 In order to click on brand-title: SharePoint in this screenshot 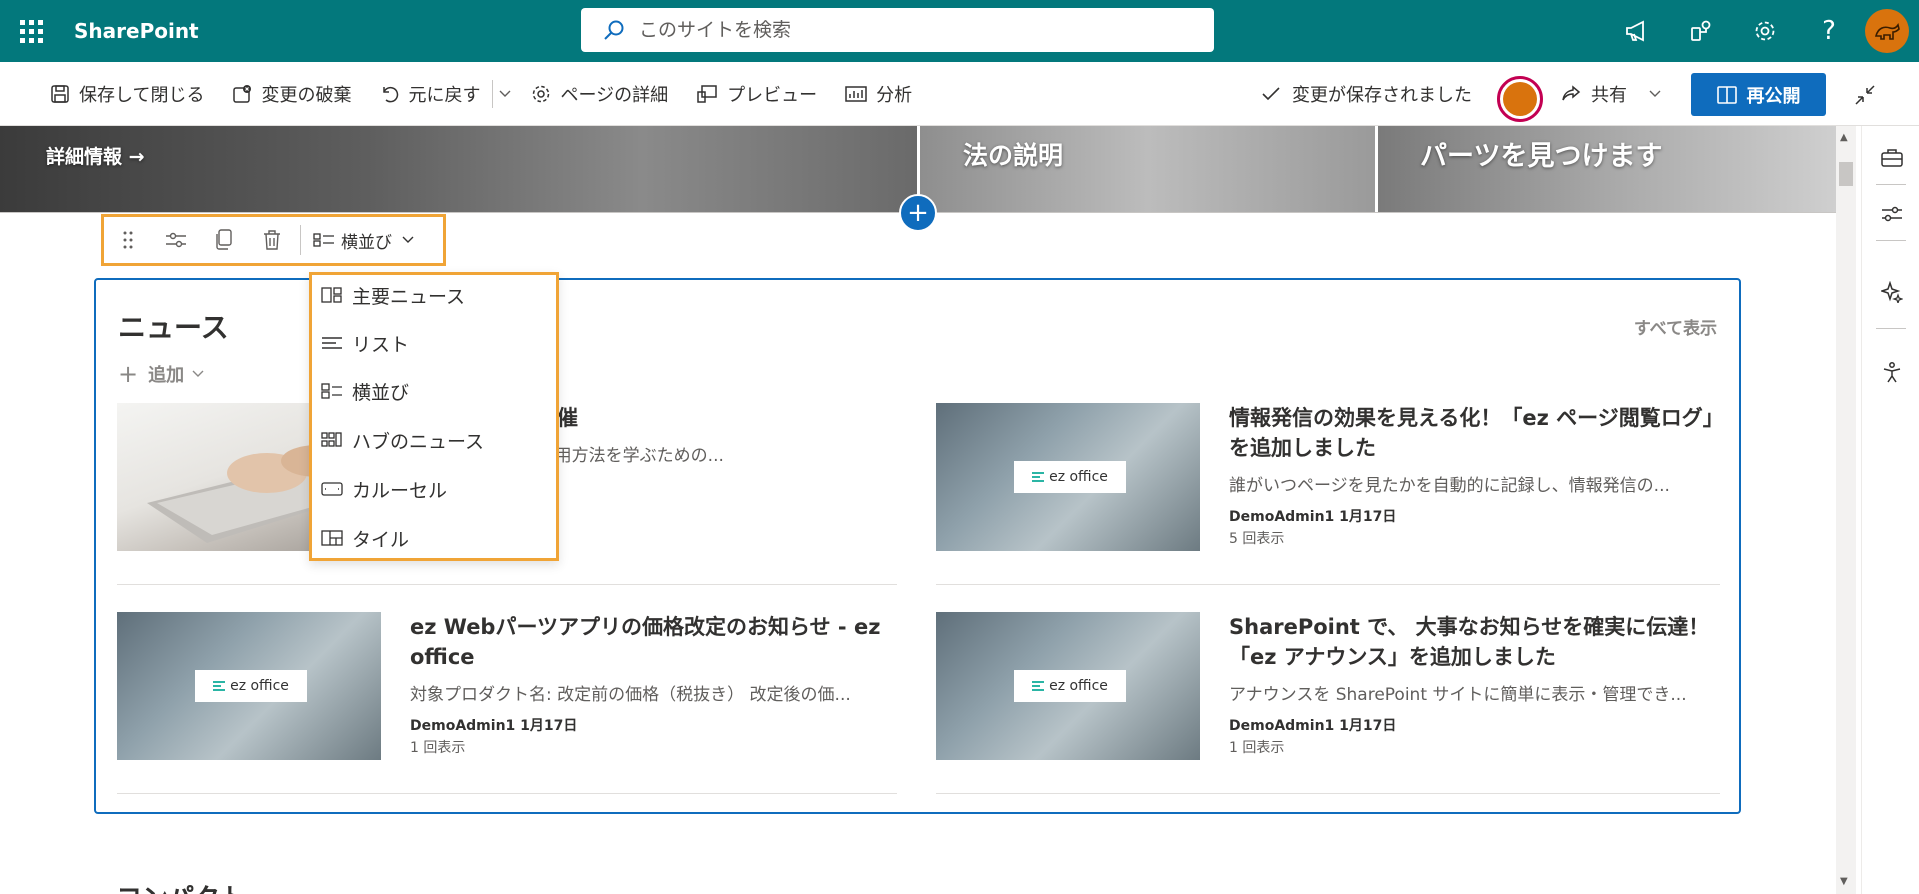, I will do `click(136, 31)`.